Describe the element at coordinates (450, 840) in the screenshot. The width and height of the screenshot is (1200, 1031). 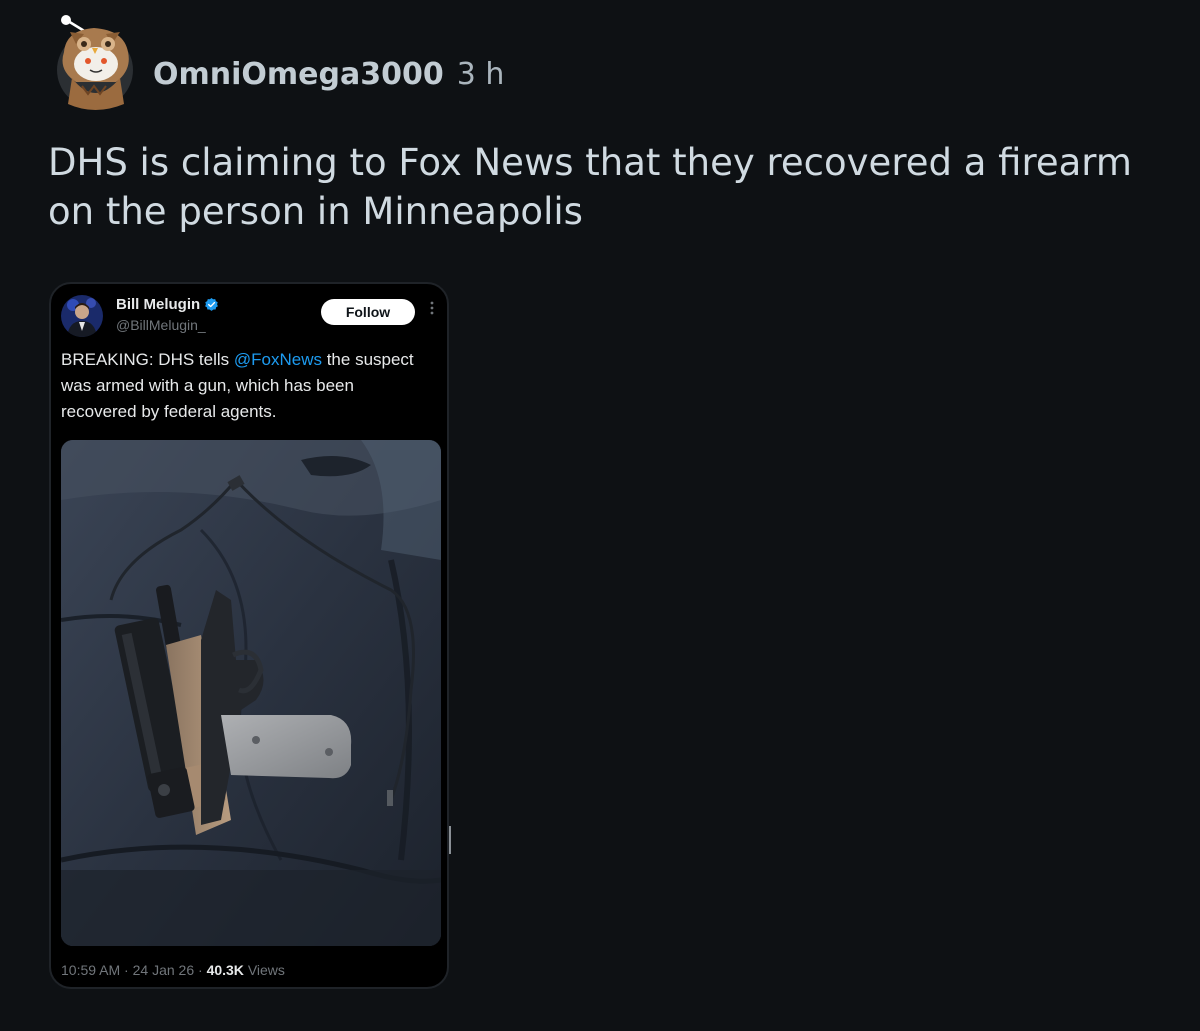
I see `scrollbar-thumb` at that location.